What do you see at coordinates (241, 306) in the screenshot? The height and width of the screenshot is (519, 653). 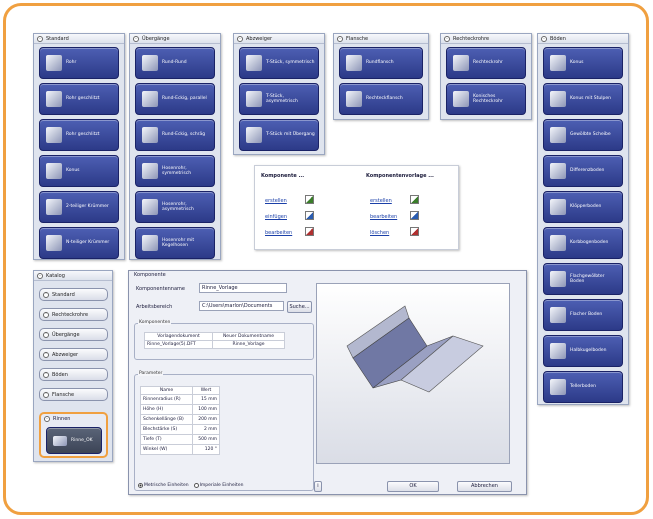 I see `workspace-input: C:\Users\marlon\Documents` at bounding box center [241, 306].